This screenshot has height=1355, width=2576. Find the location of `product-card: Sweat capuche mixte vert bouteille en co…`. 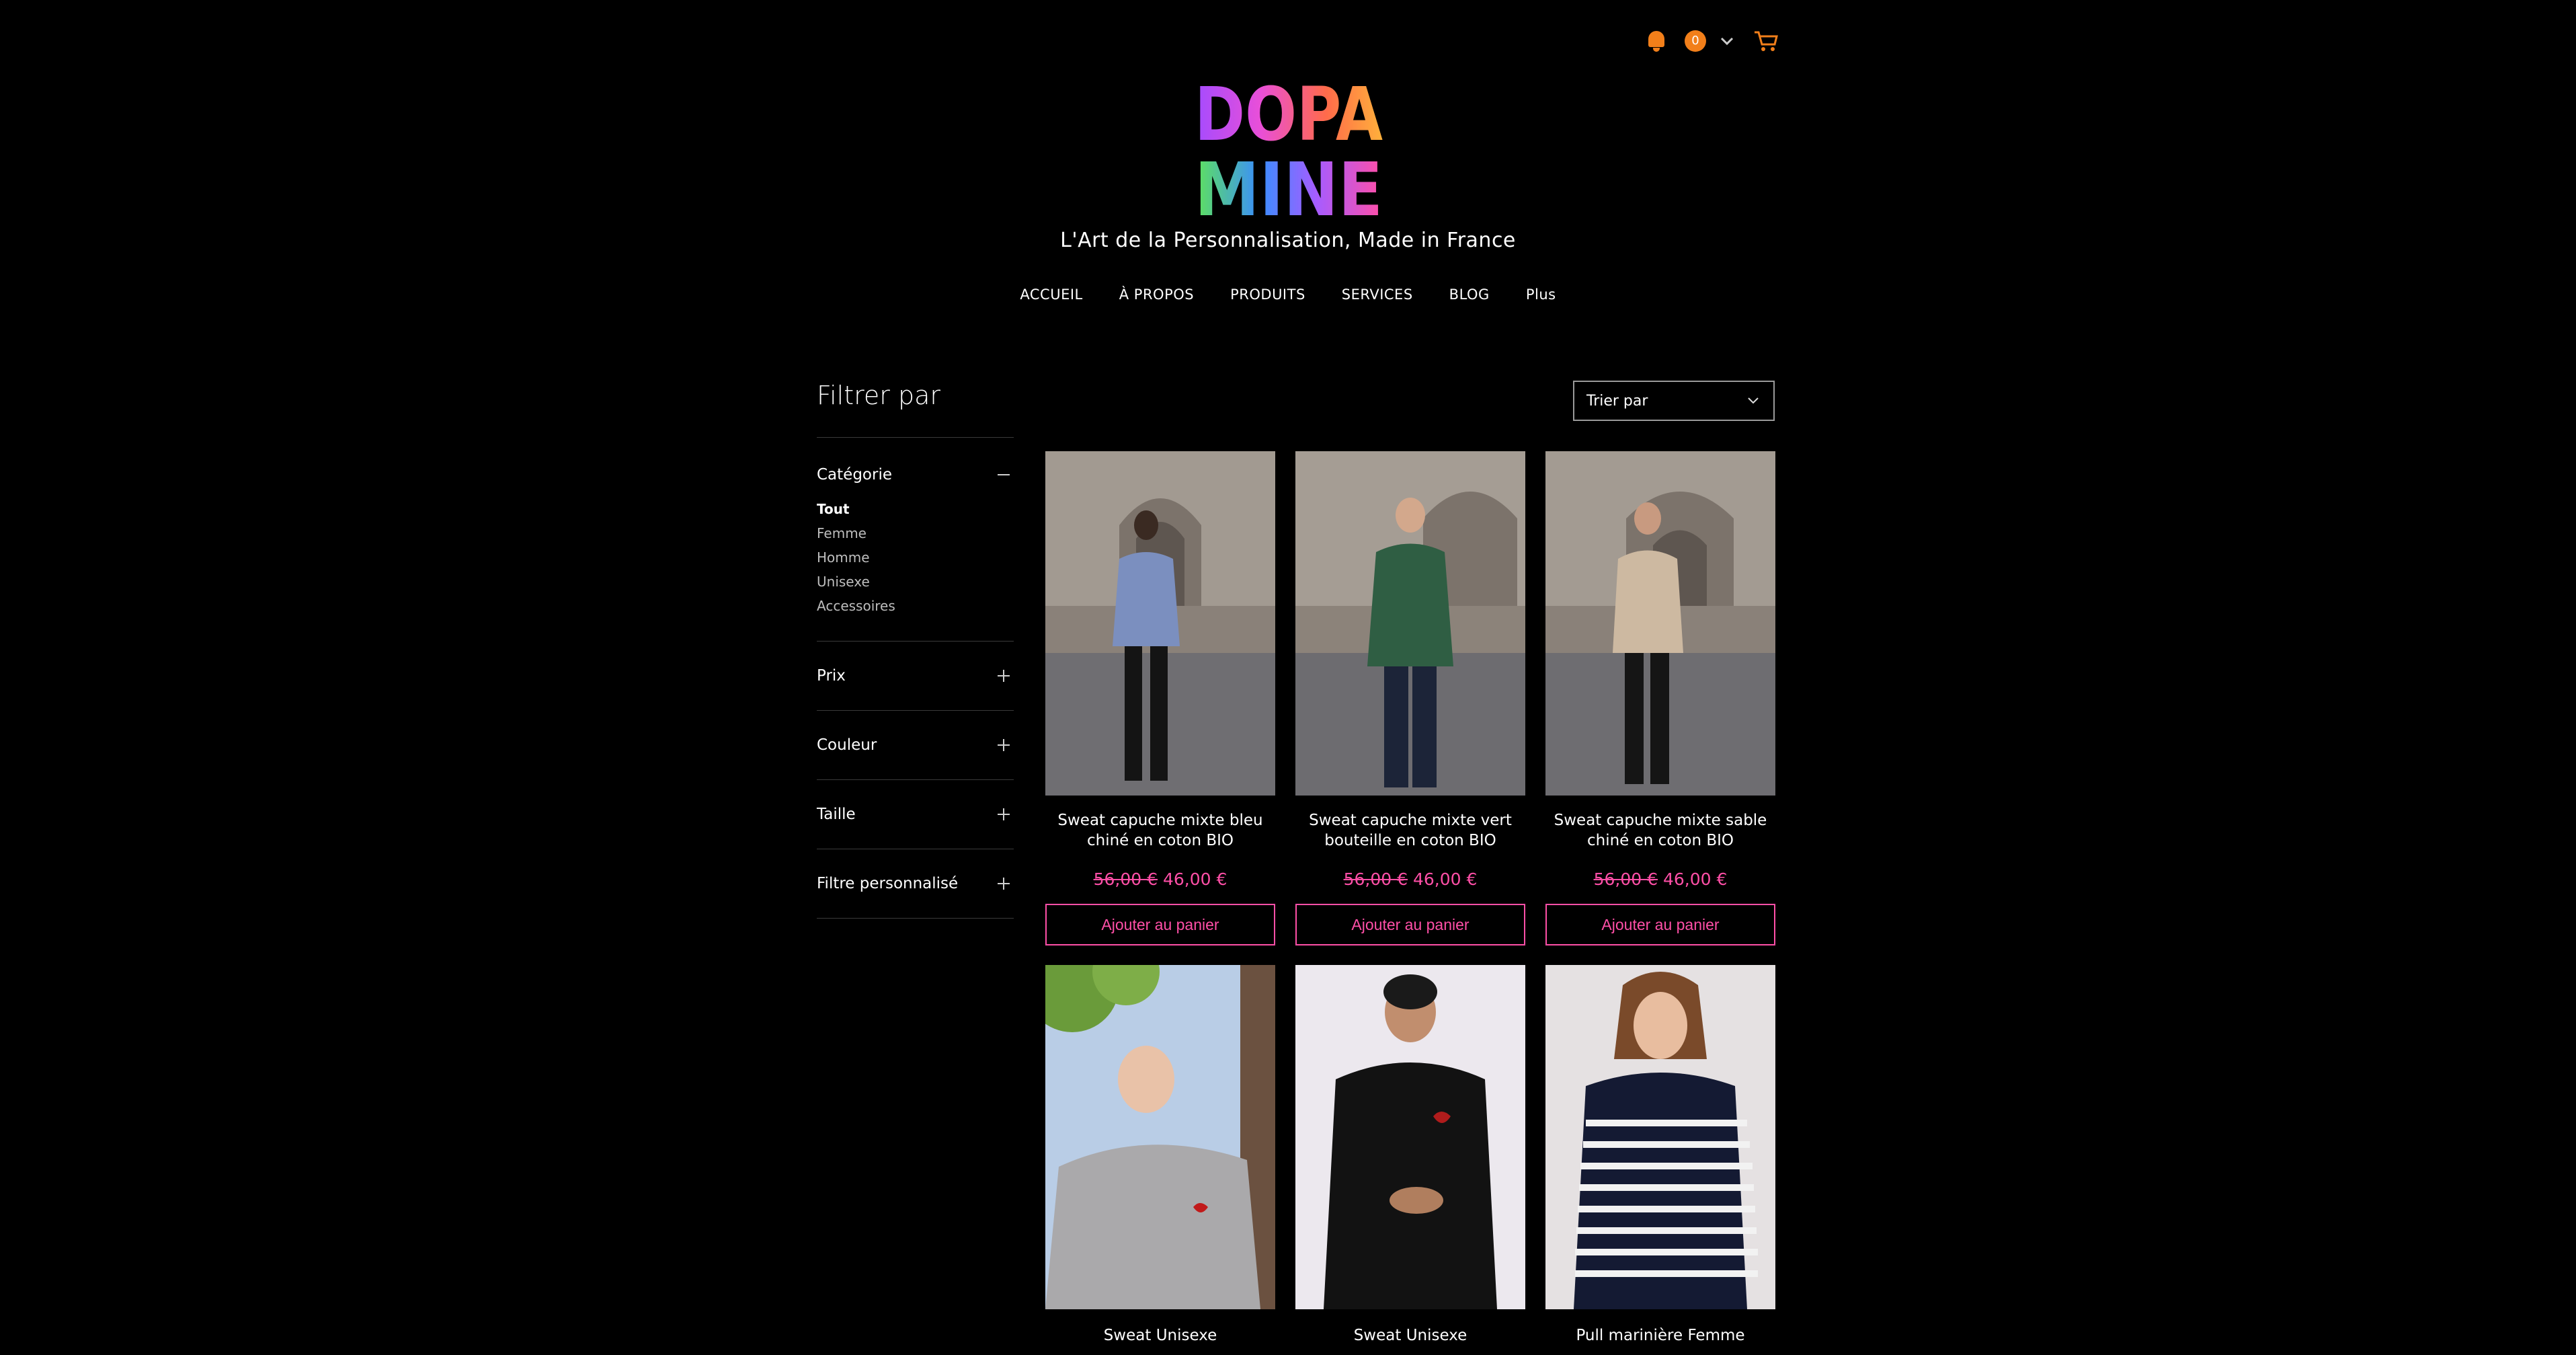

product-card: Sweat capuche mixte vert bouteille en co… is located at coordinates (1410, 698).